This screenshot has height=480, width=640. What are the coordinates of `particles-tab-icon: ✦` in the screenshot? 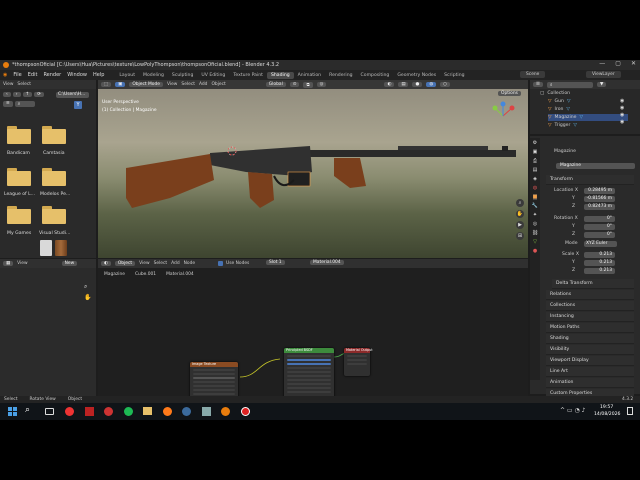 It's located at (535, 215).